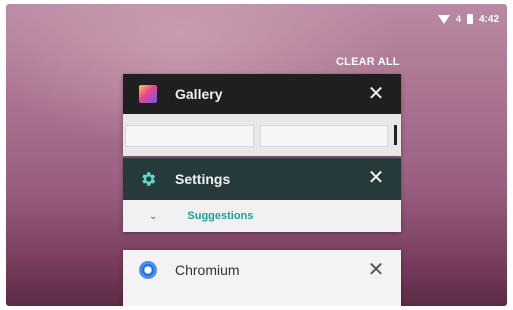 This screenshot has height=310, width=513. Describe the element at coordinates (149, 179) in the screenshot. I see `gear-icon` at that location.